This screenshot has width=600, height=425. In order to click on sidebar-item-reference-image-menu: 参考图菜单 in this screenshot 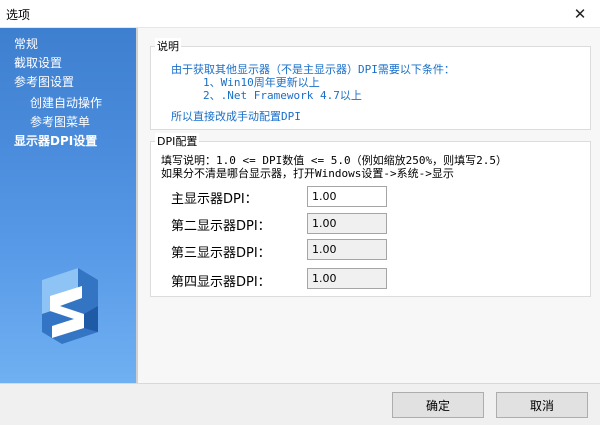, I will do `click(60, 121)`.